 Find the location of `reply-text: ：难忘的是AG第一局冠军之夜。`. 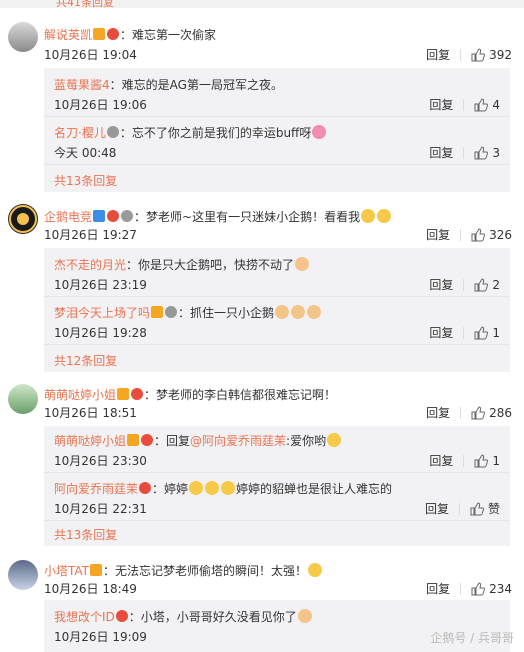

reply-text: ：难忘的是AG第一局冠军之夜。 is located at coordinates (196, 85).